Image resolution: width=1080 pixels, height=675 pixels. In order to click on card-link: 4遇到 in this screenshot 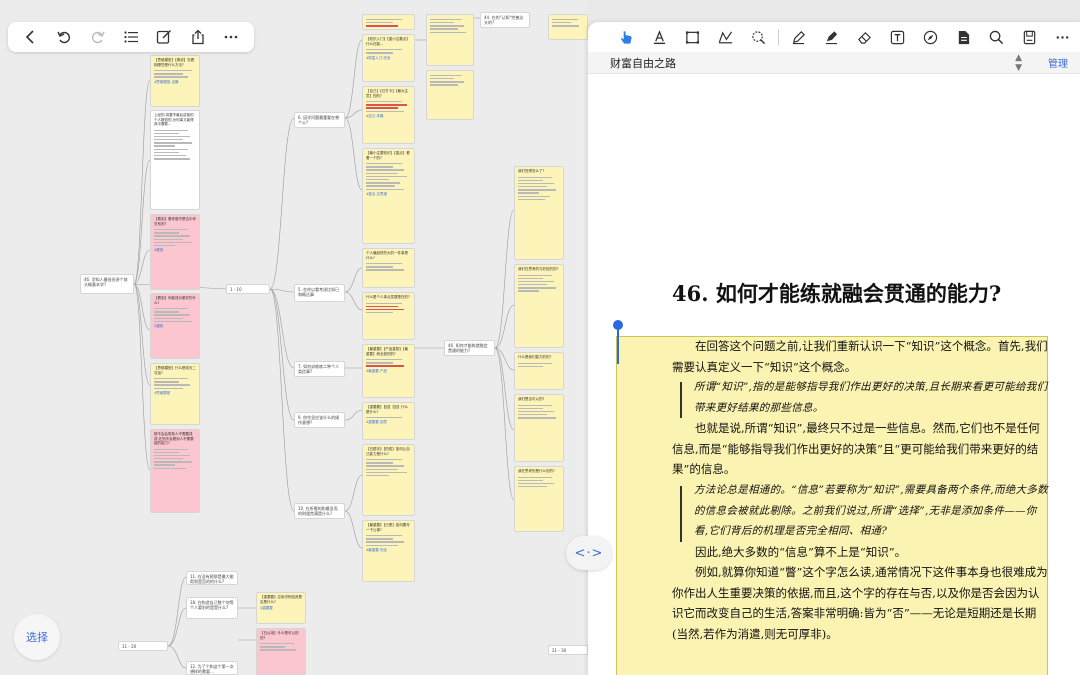, I will do `click(175, 326)`.